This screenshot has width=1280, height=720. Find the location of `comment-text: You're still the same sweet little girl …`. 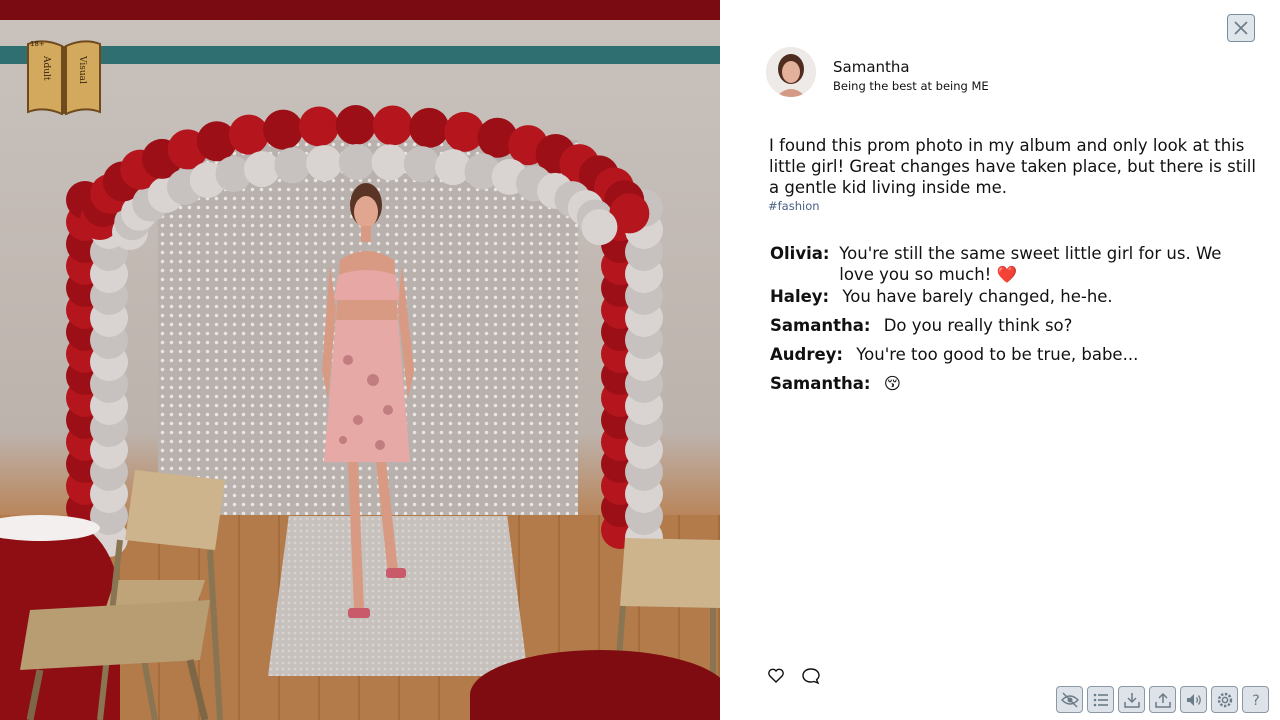

comment-text: You're still the same sweet little girl … is located at coordinates (1030, 264).